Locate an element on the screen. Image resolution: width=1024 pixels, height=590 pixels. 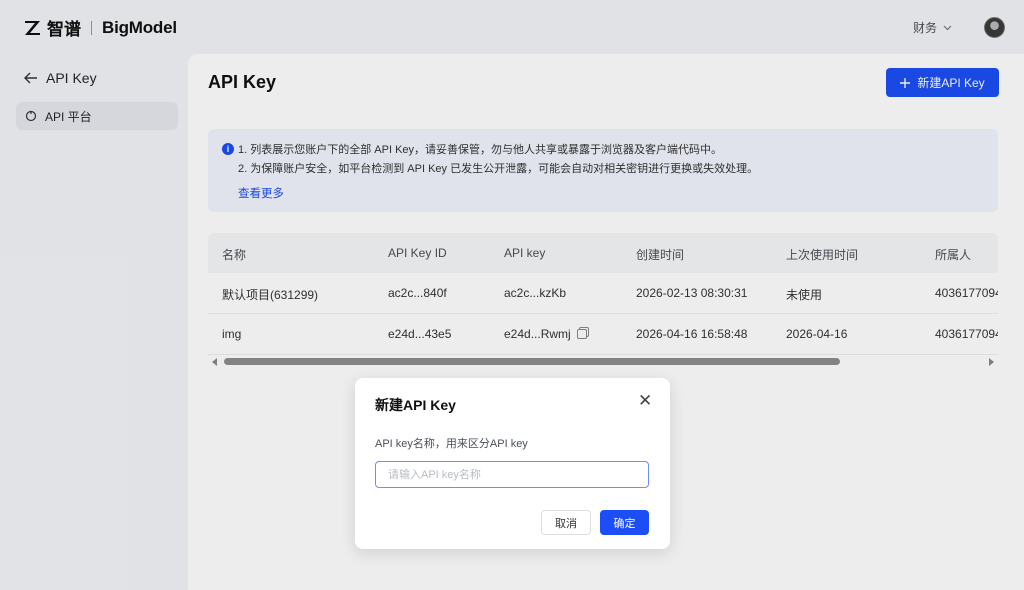
cancel-button: 取消 is located at coordinates (566, 522).